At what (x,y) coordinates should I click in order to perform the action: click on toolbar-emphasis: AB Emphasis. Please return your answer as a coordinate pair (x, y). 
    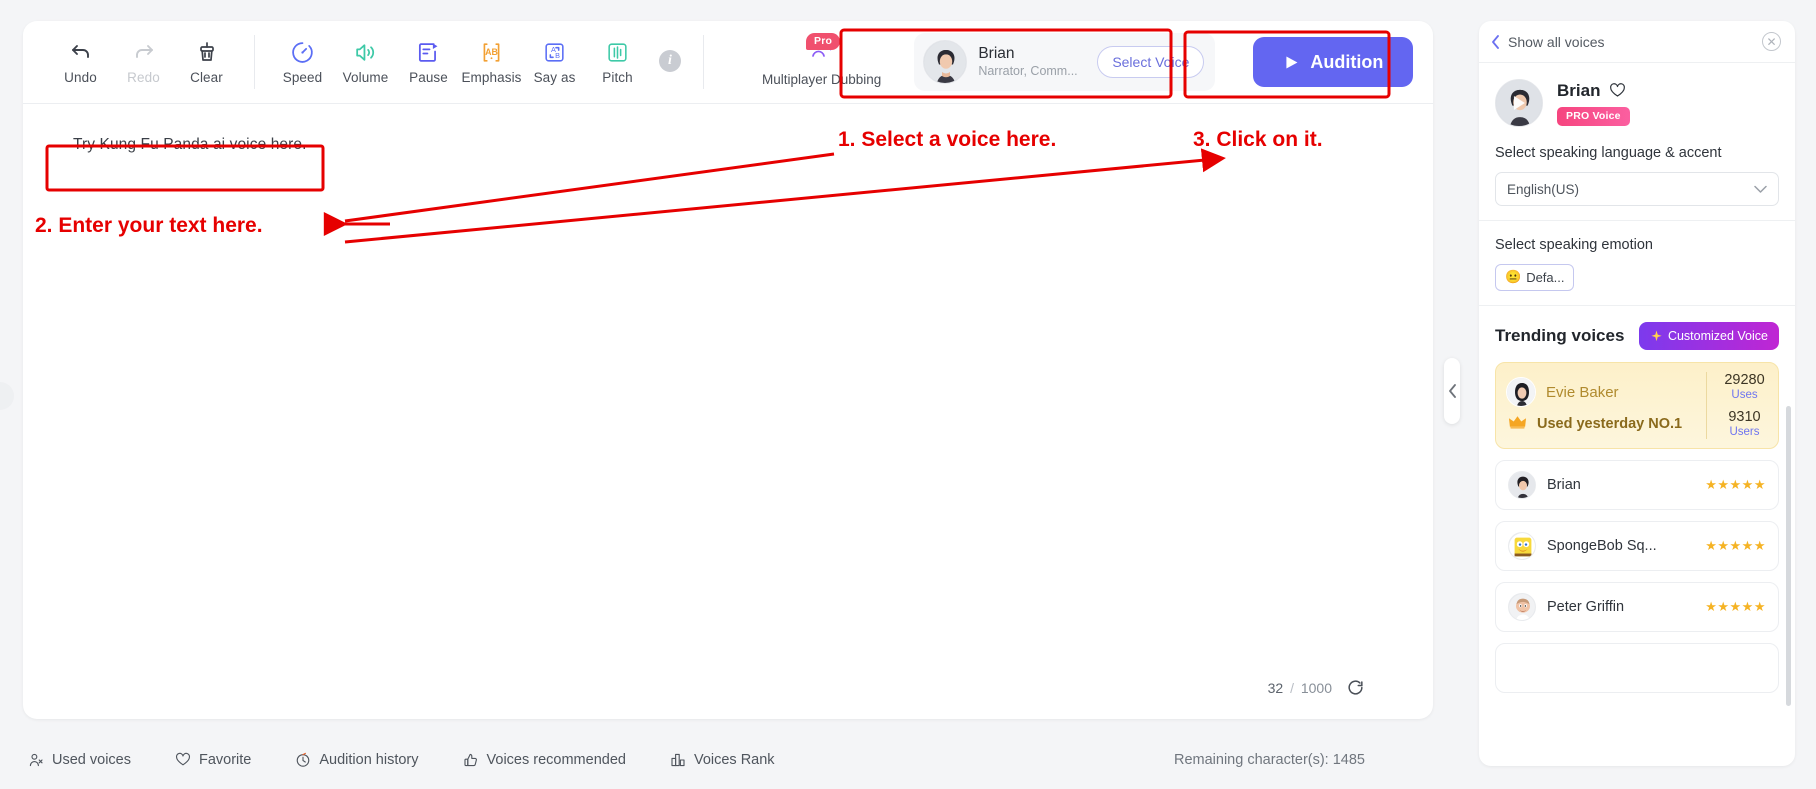
    Looking at the image, I should click on (491, 62).